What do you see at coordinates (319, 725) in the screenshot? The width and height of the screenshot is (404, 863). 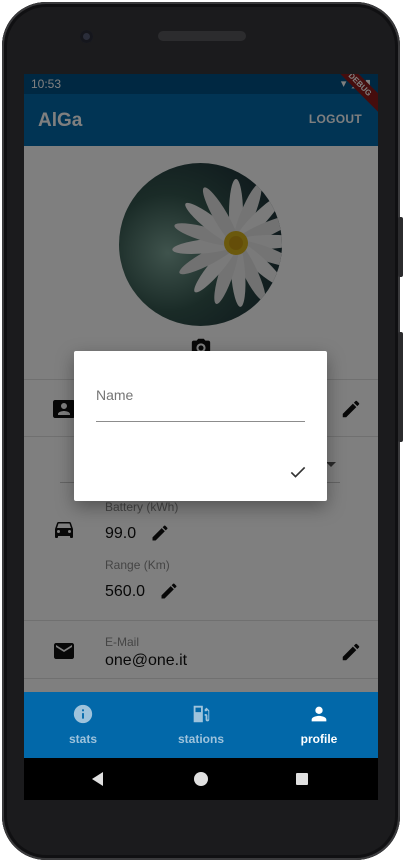 I see `nav-item-profile: profile` at bounding box center [319, 725].